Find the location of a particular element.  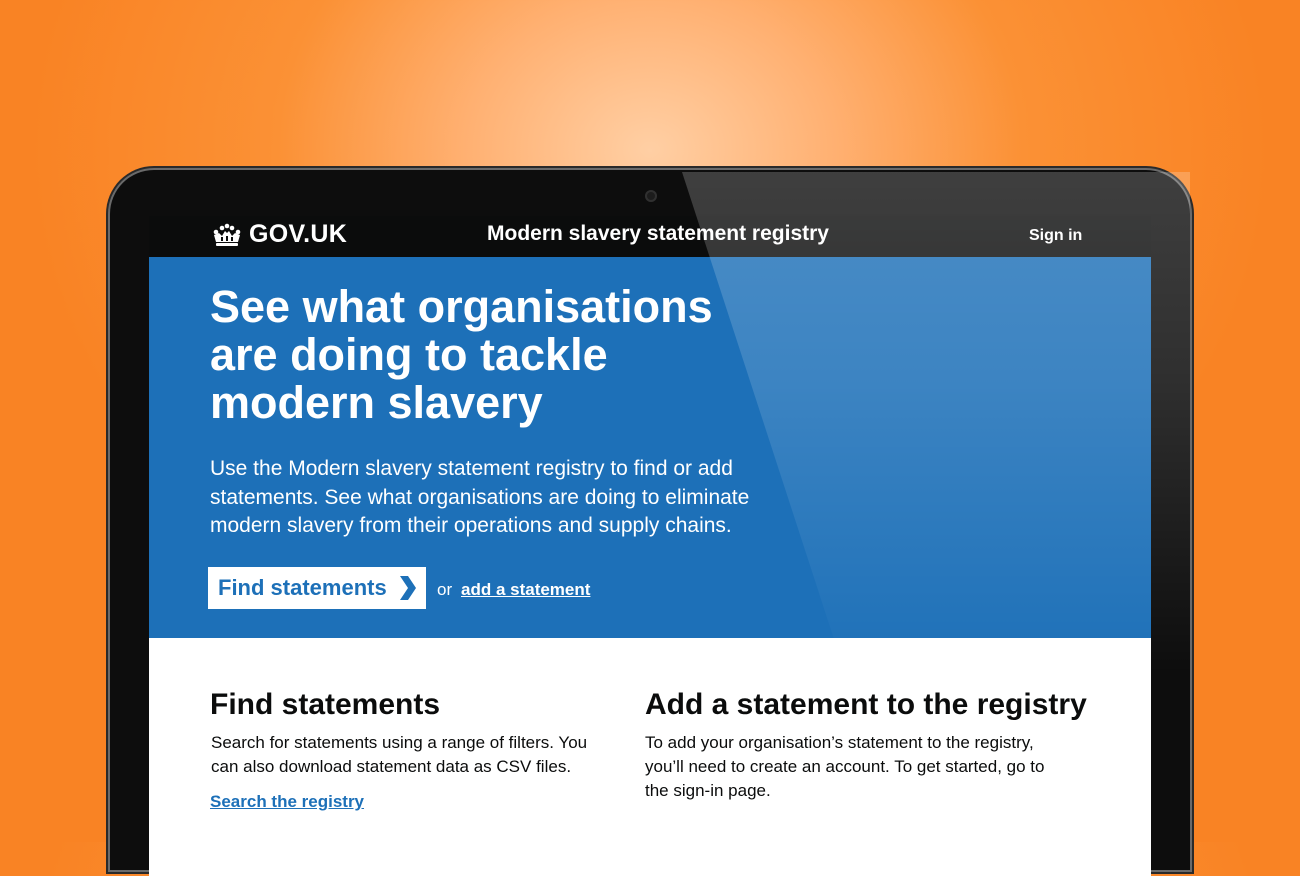

search-registry-link: Search the registry is located at coordinates (287, 802).